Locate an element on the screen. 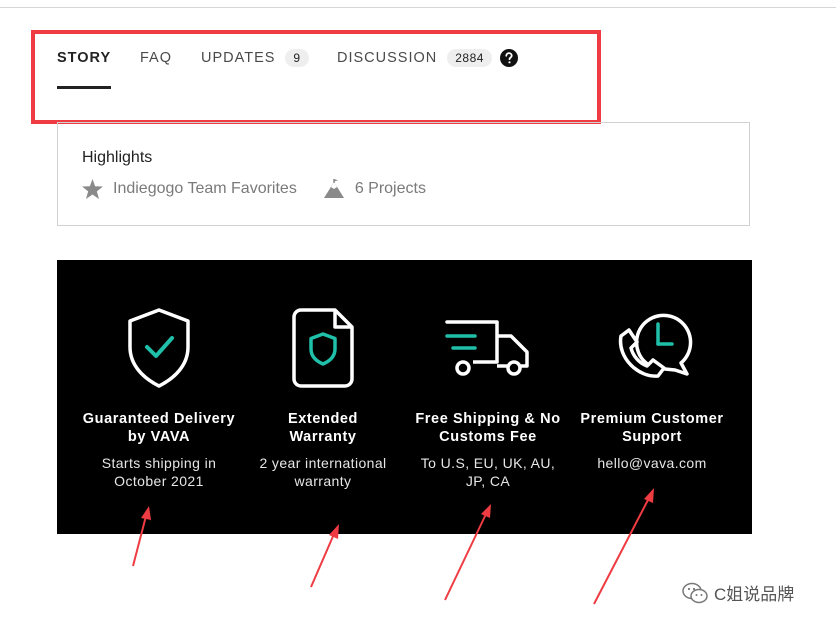 The image size is (836, 626). annotation-arrows is located at coordinates (393, 546).